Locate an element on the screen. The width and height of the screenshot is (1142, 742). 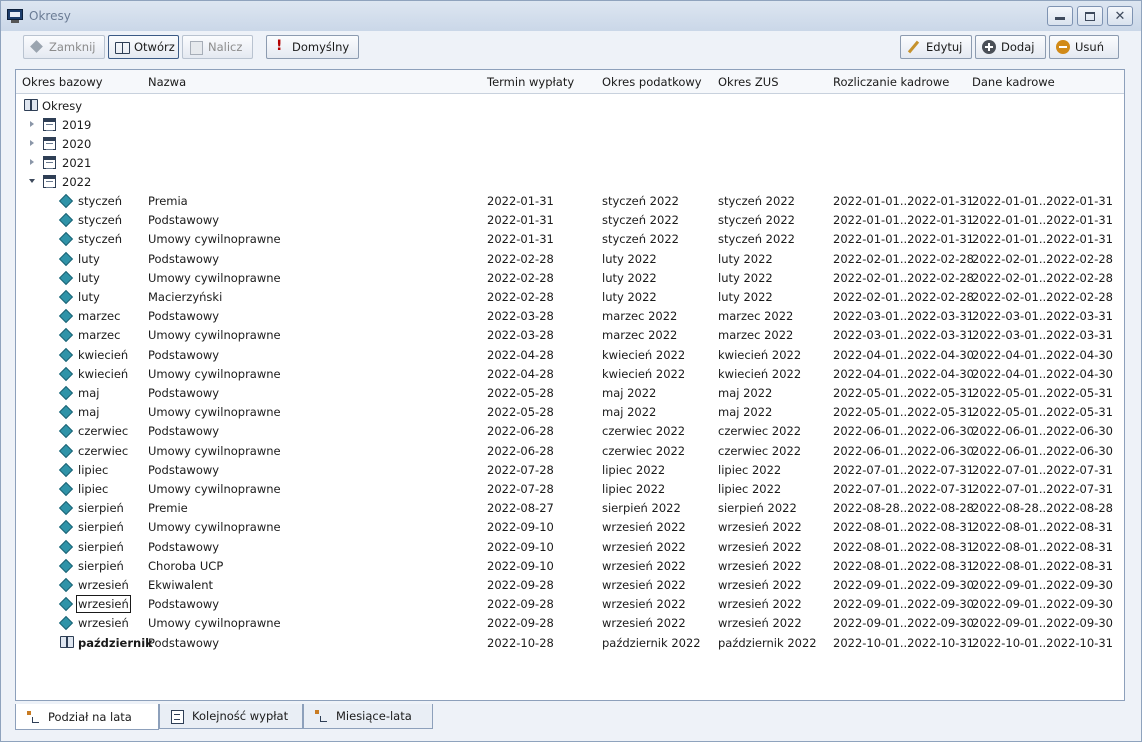
tab-split-by-years: Podział na lata is located at coordinates (87, 717).